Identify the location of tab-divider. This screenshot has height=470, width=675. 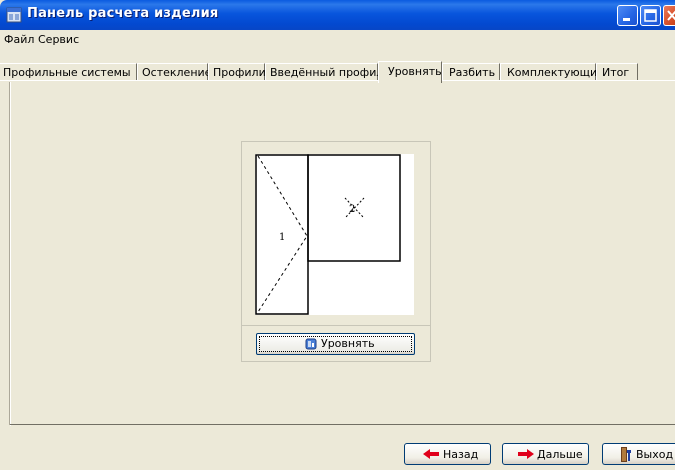
(337, 80).